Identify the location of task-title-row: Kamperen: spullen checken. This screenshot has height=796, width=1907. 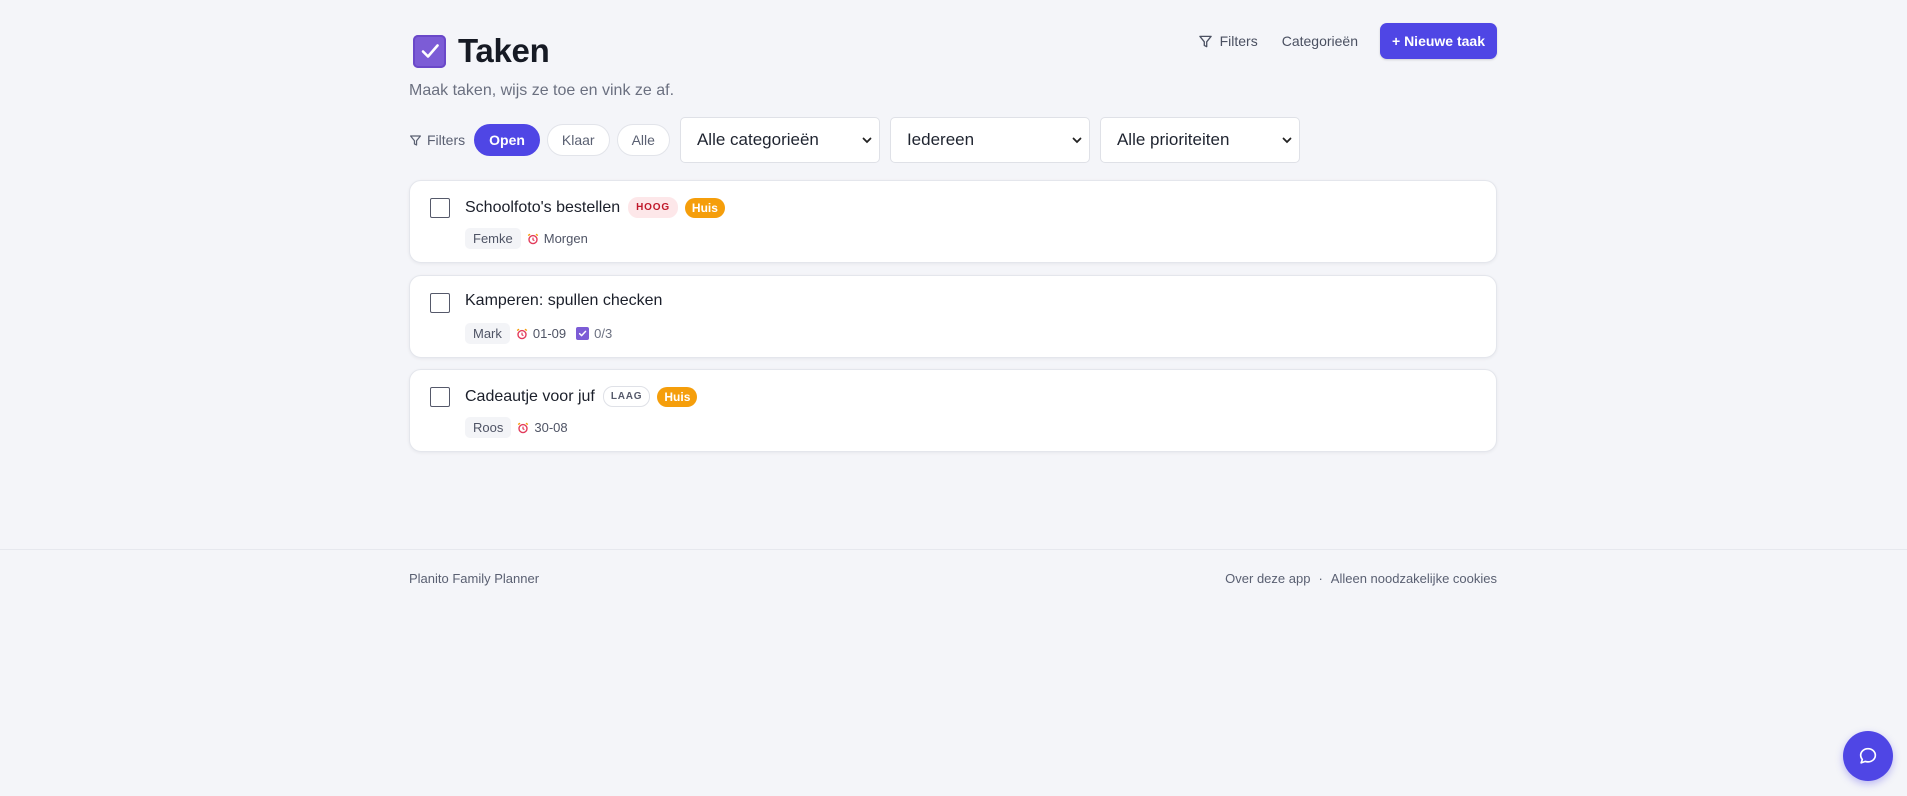
(563, 301).